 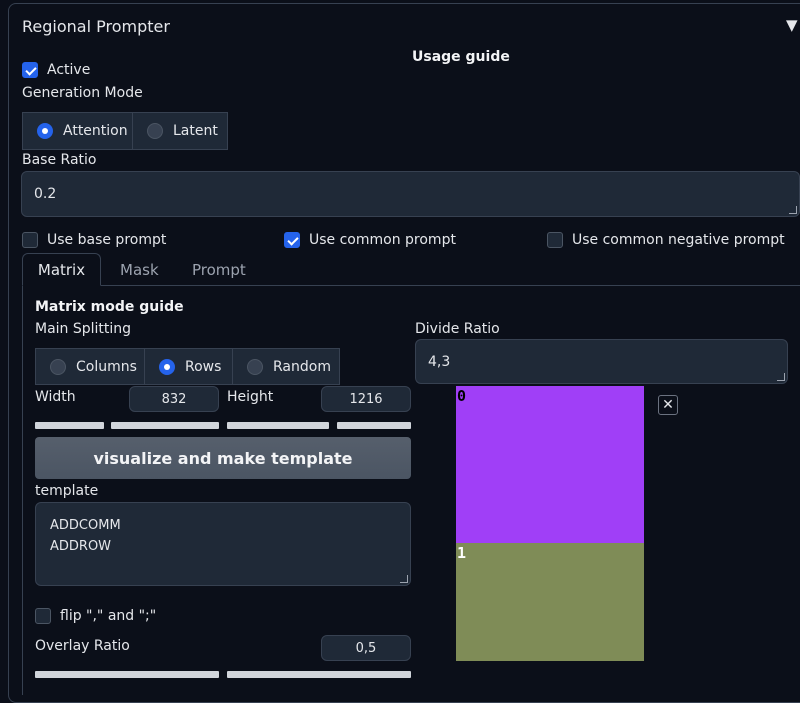 What do you see at coordinates (96, 26) in the screenshot?
I see `panel-title: Regional Prompter` at bounding box center [96, 26].